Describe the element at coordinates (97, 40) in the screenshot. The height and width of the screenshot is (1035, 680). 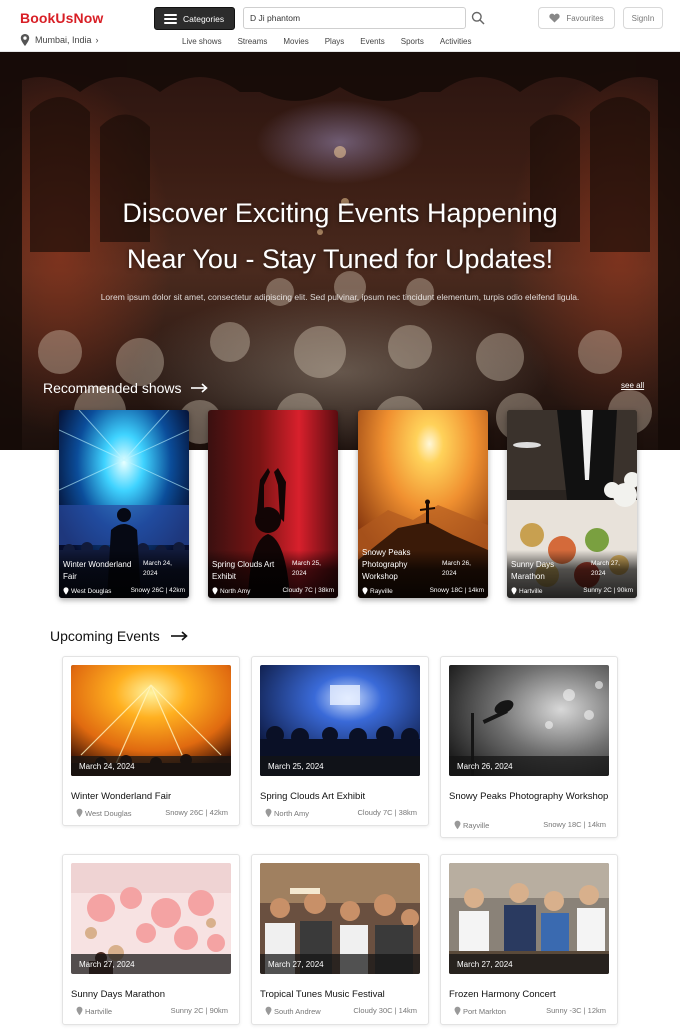
I see `chevron-right-icon: ›` at that location.